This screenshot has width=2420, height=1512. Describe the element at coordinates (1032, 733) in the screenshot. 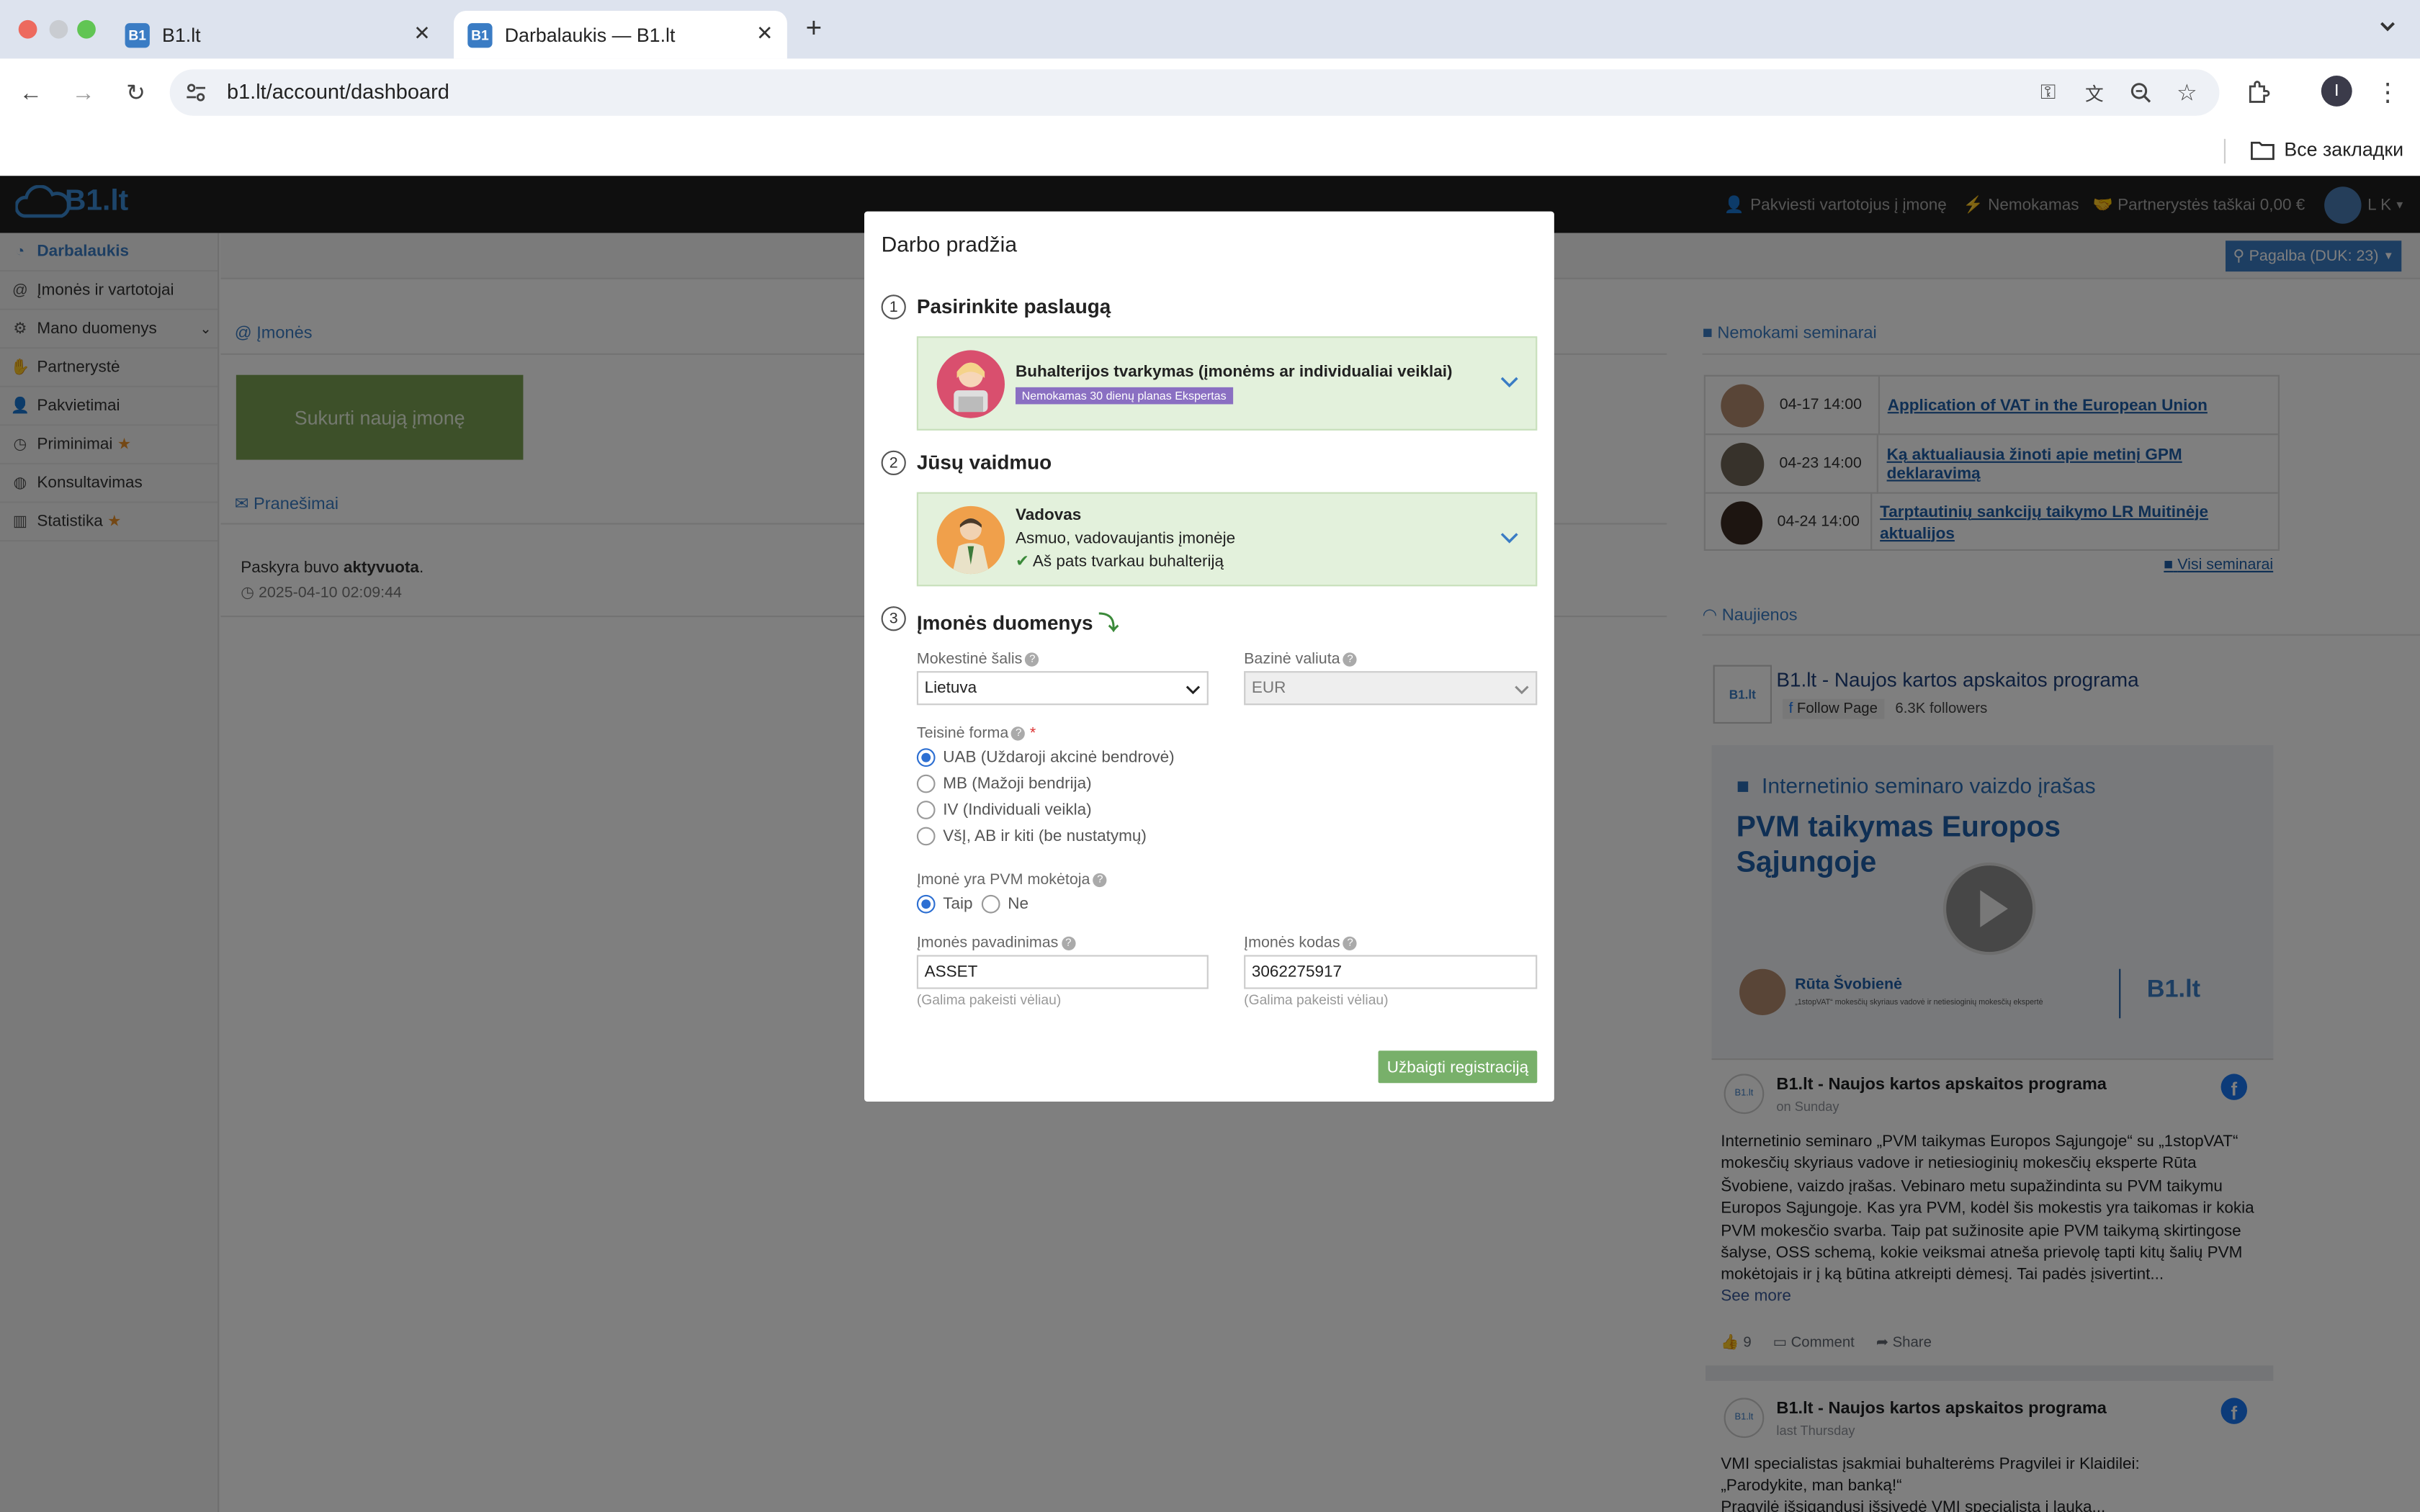

I see `required-marker: *` at that location.